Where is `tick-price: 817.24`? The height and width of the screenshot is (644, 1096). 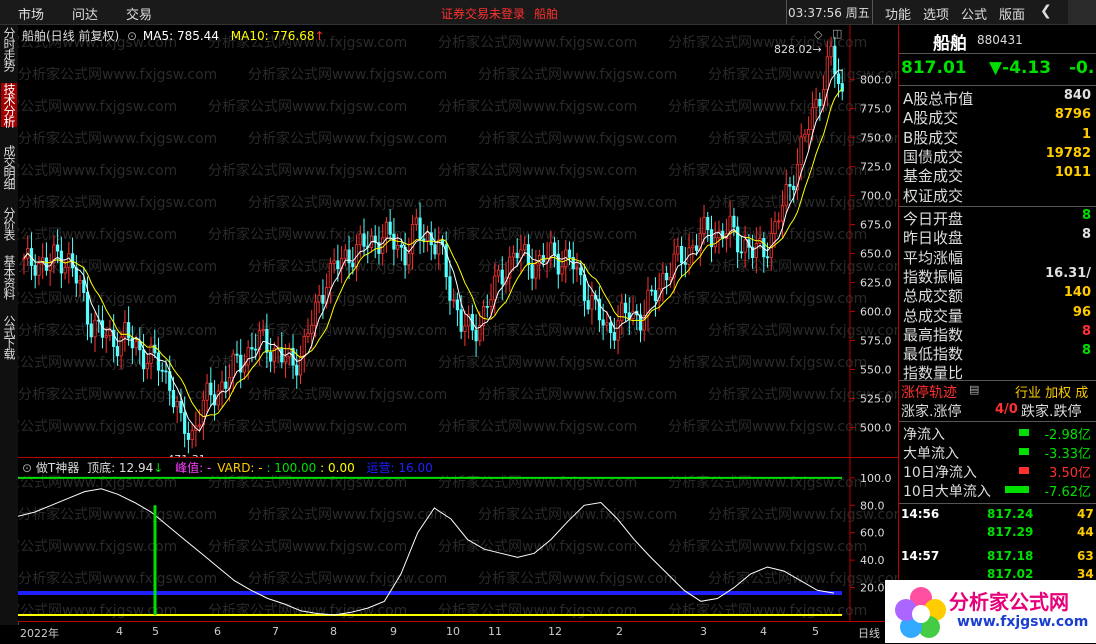 tick-price: 817.24 is located at coordinates (1010, 514).